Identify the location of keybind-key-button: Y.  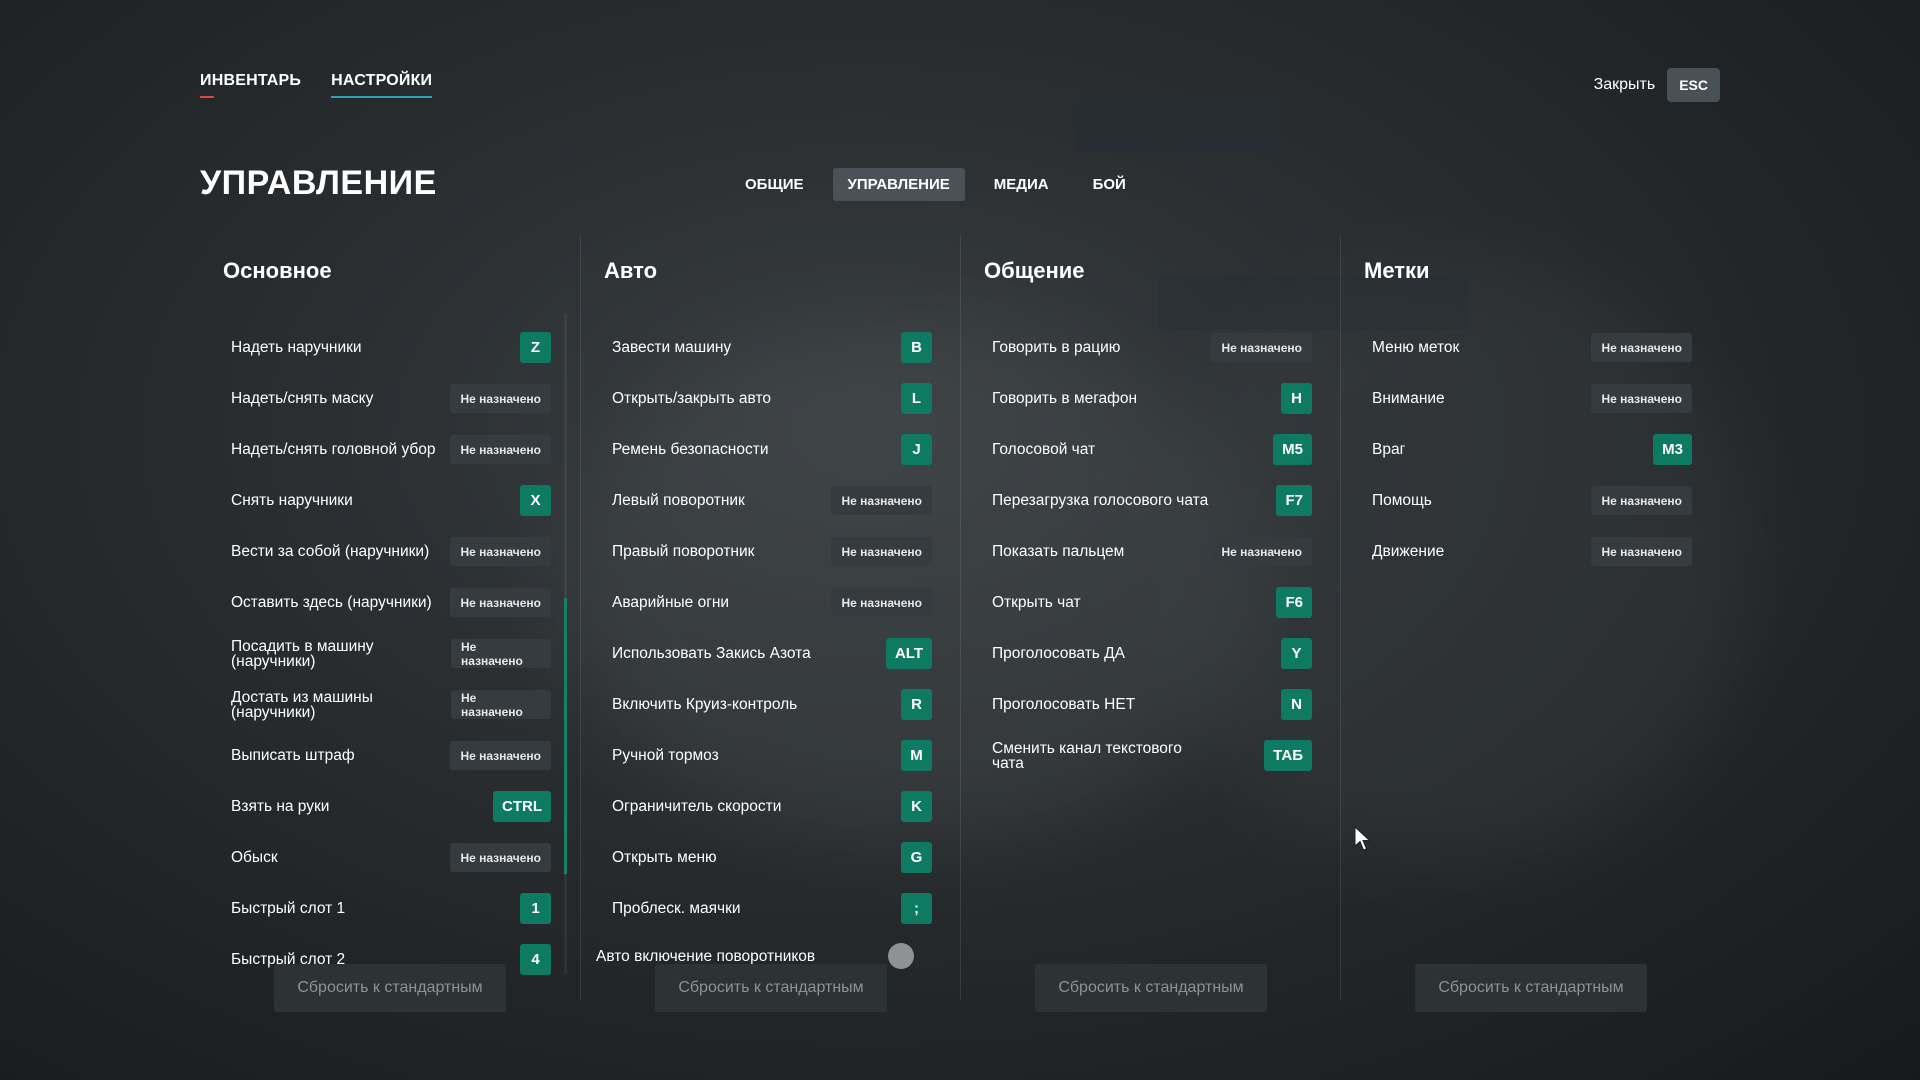
(1296, 653).